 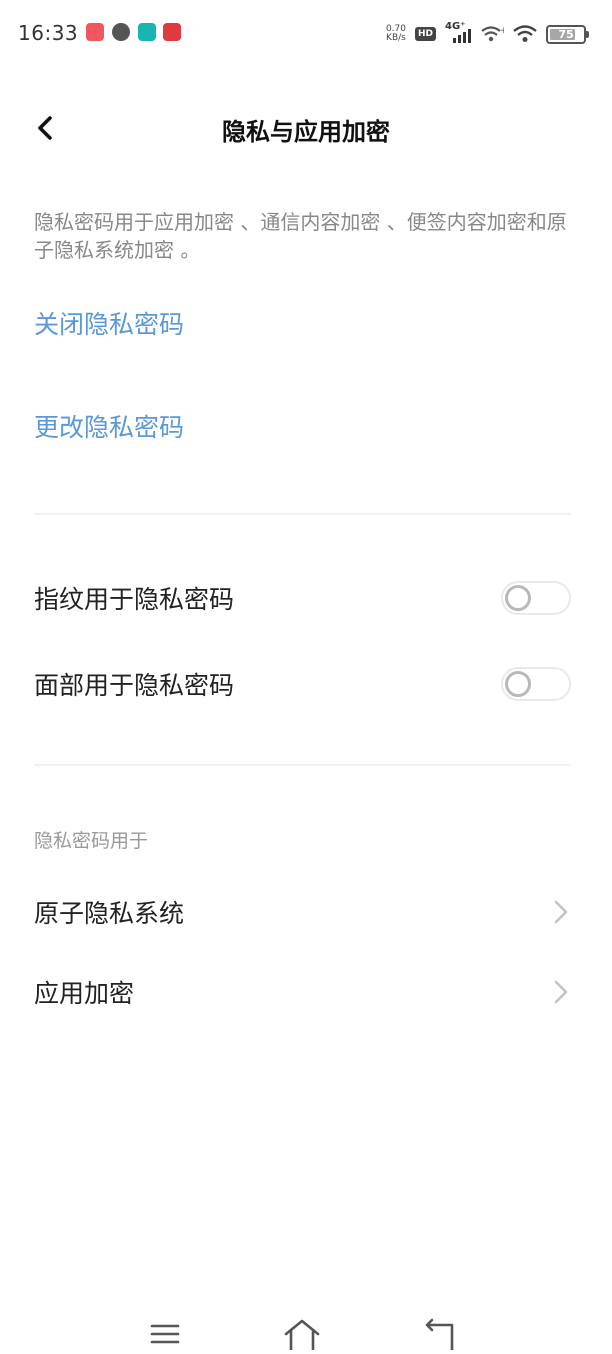 What do you see at coordinates (302, 912) in the screenshot?
I see `list-item-atomic-privacy: 原子隐私系统` at bounding box center [302, 912].